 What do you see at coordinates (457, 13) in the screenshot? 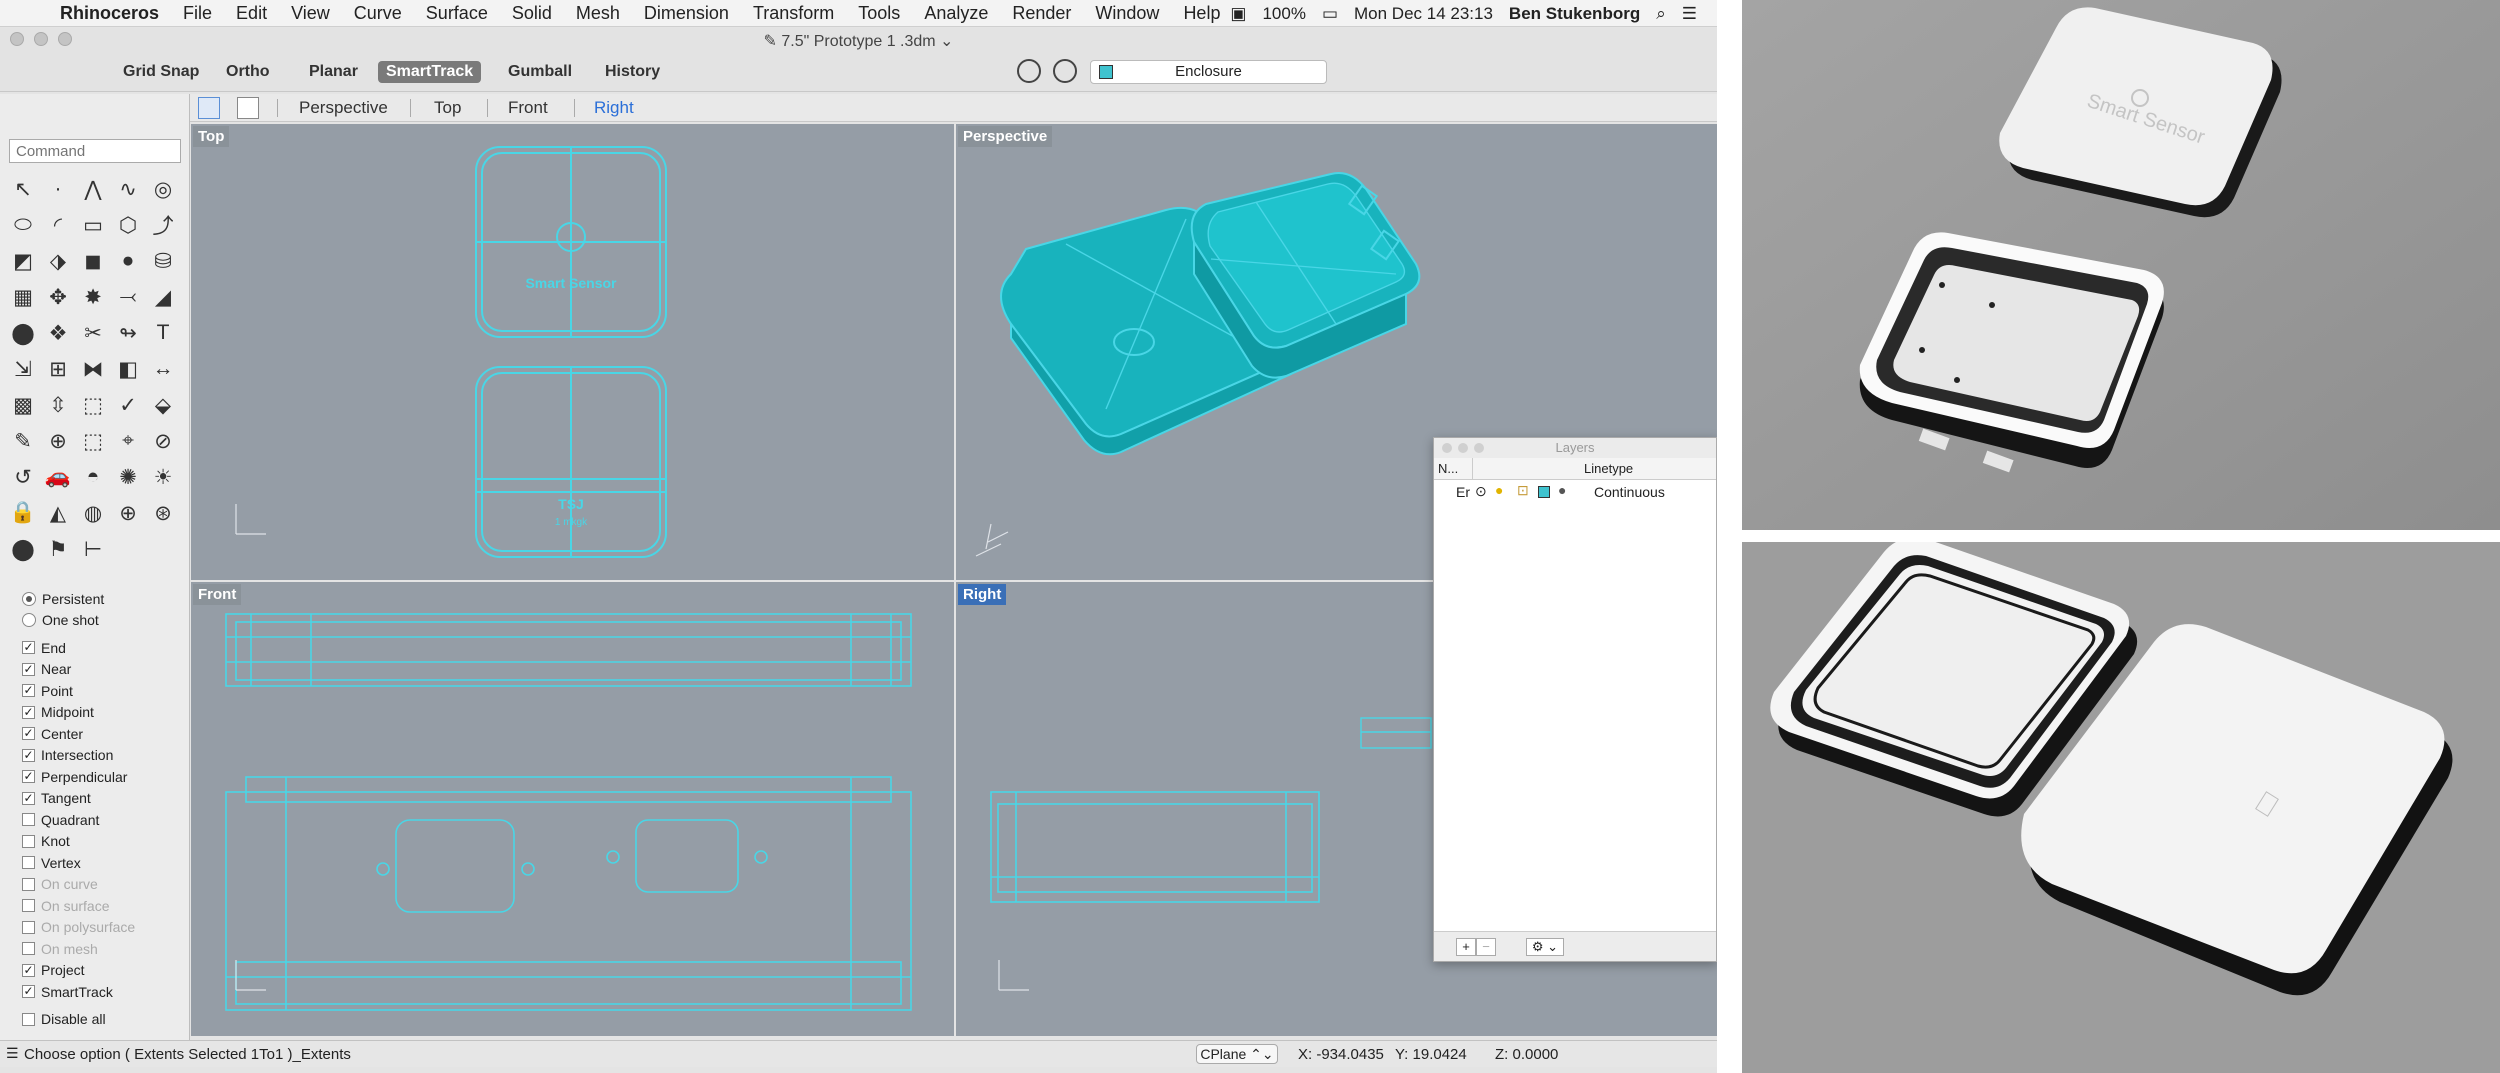
I see `menu-surface: Surface` at bounding box center [457, 13].